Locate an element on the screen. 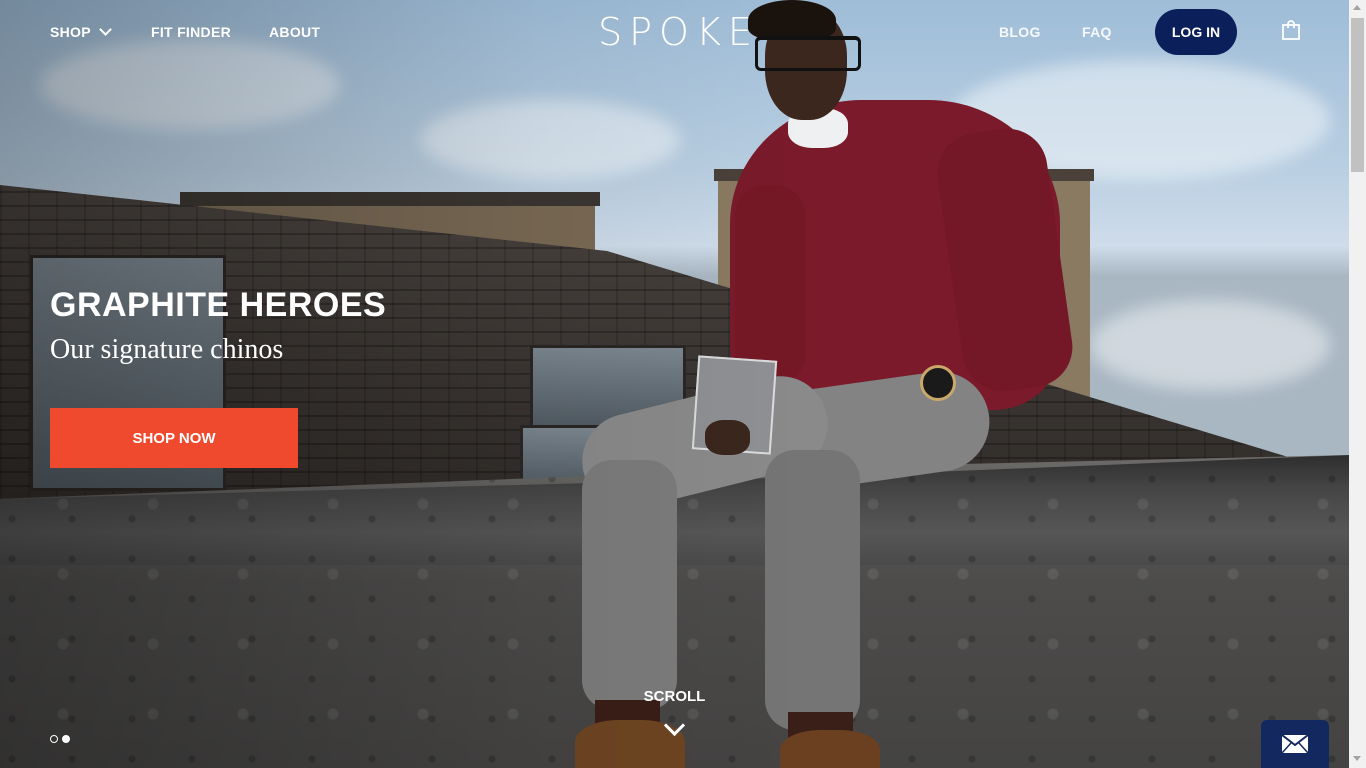 The height and width of the screenshot is (768, 1366). contact-mail-button is located at coordinates (1295, 744).